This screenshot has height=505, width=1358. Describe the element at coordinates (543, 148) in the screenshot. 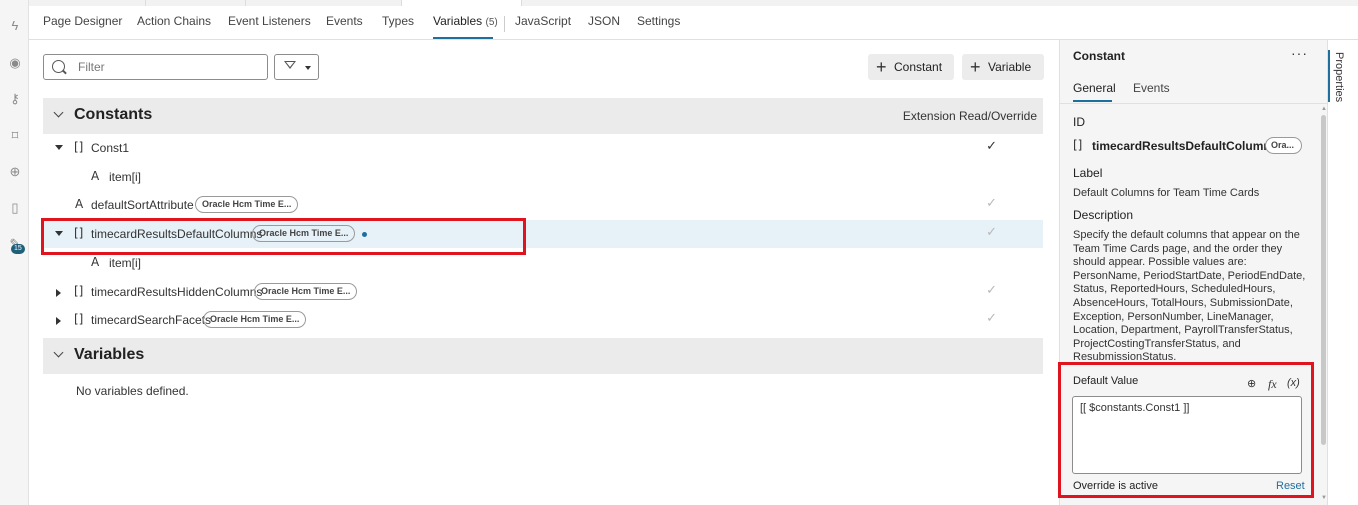

I see `tree-row-const1: [] Const1 ✓` at that location.